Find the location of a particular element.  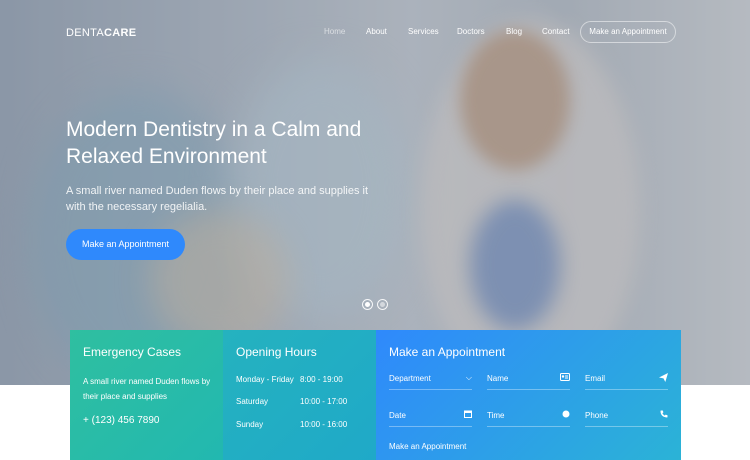

phone-icon is located at coordinates (664, 415).